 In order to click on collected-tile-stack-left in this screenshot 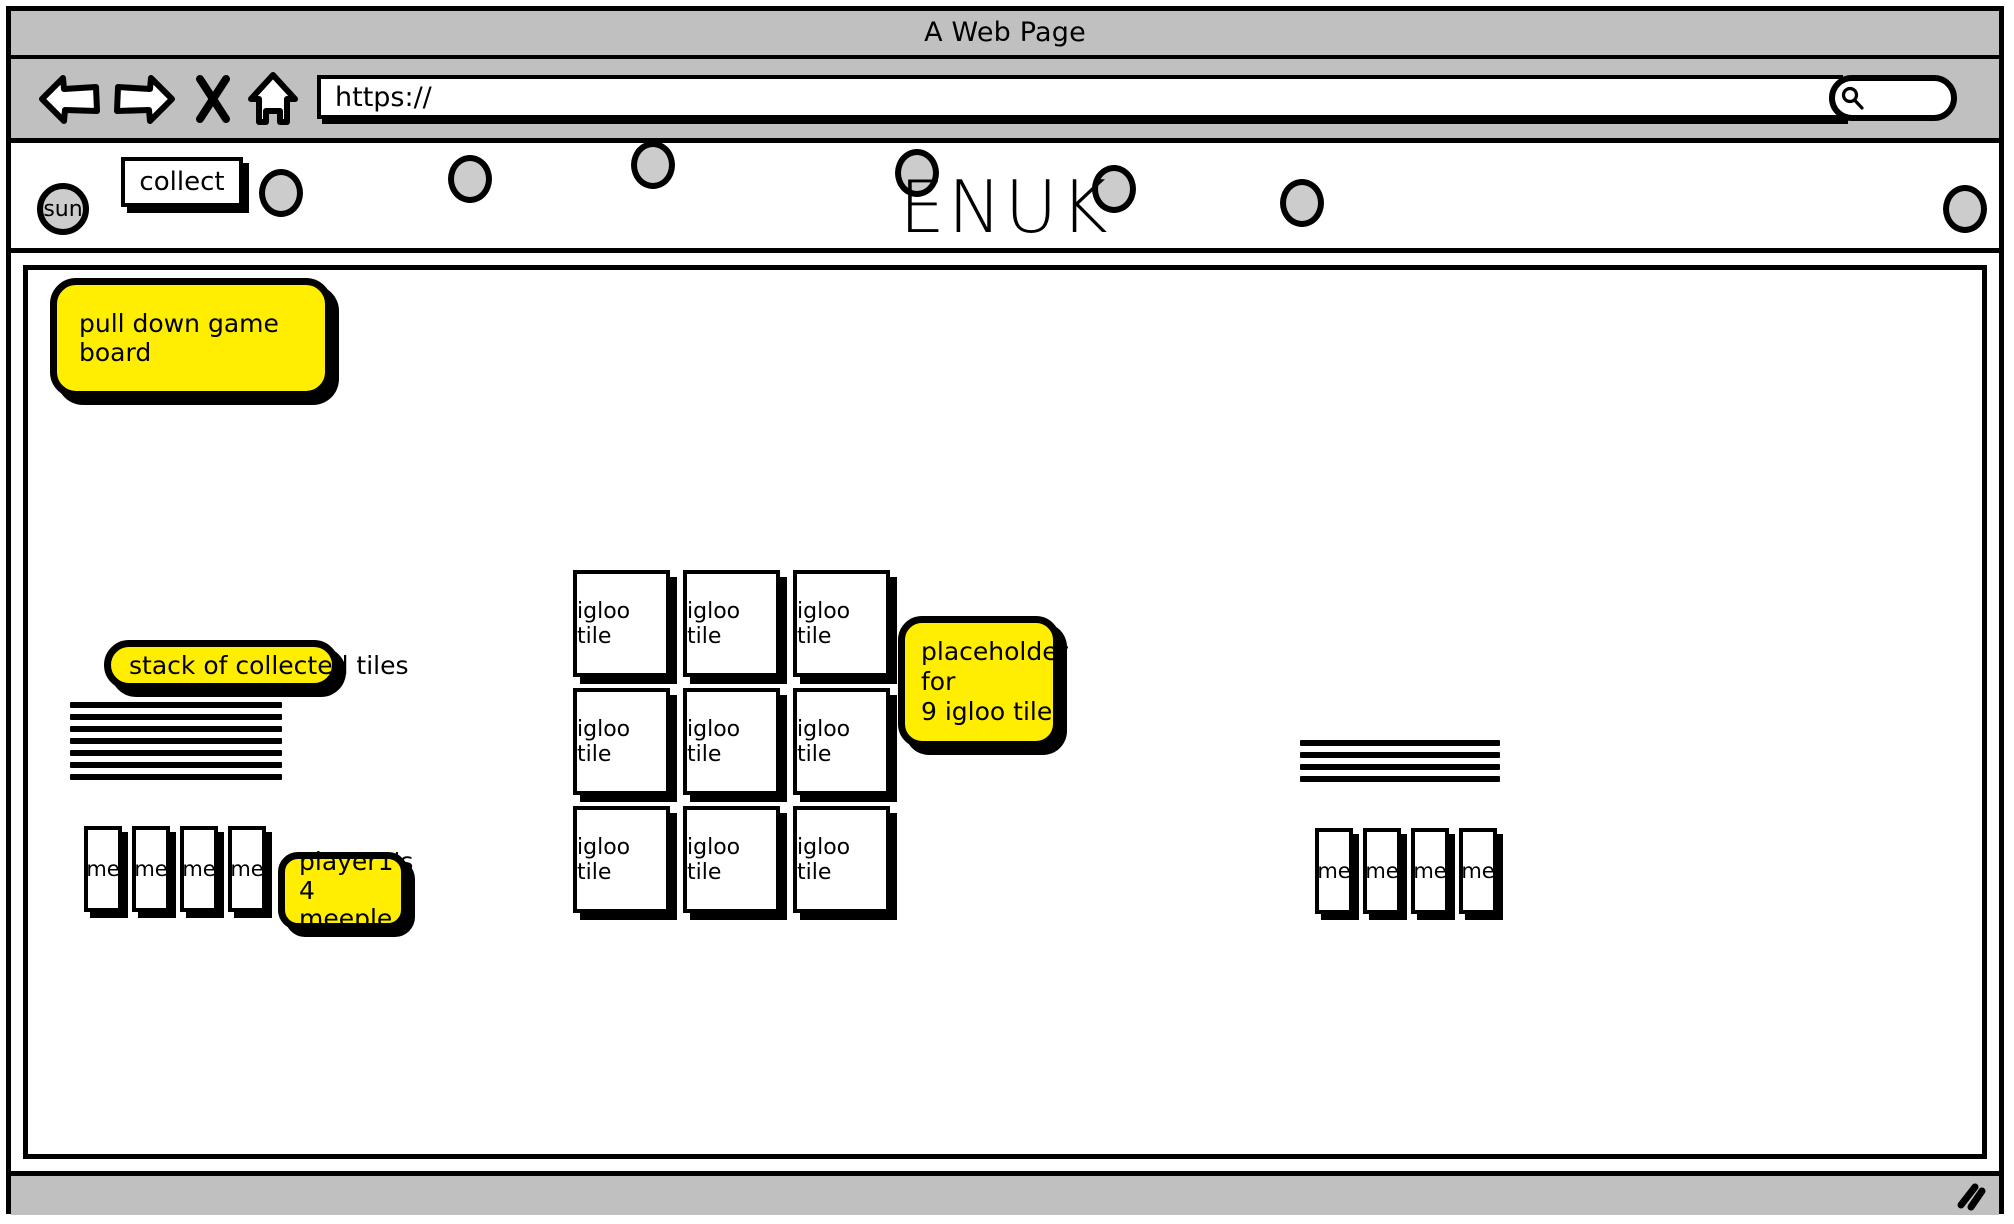, I will do `click(176, 744)`.